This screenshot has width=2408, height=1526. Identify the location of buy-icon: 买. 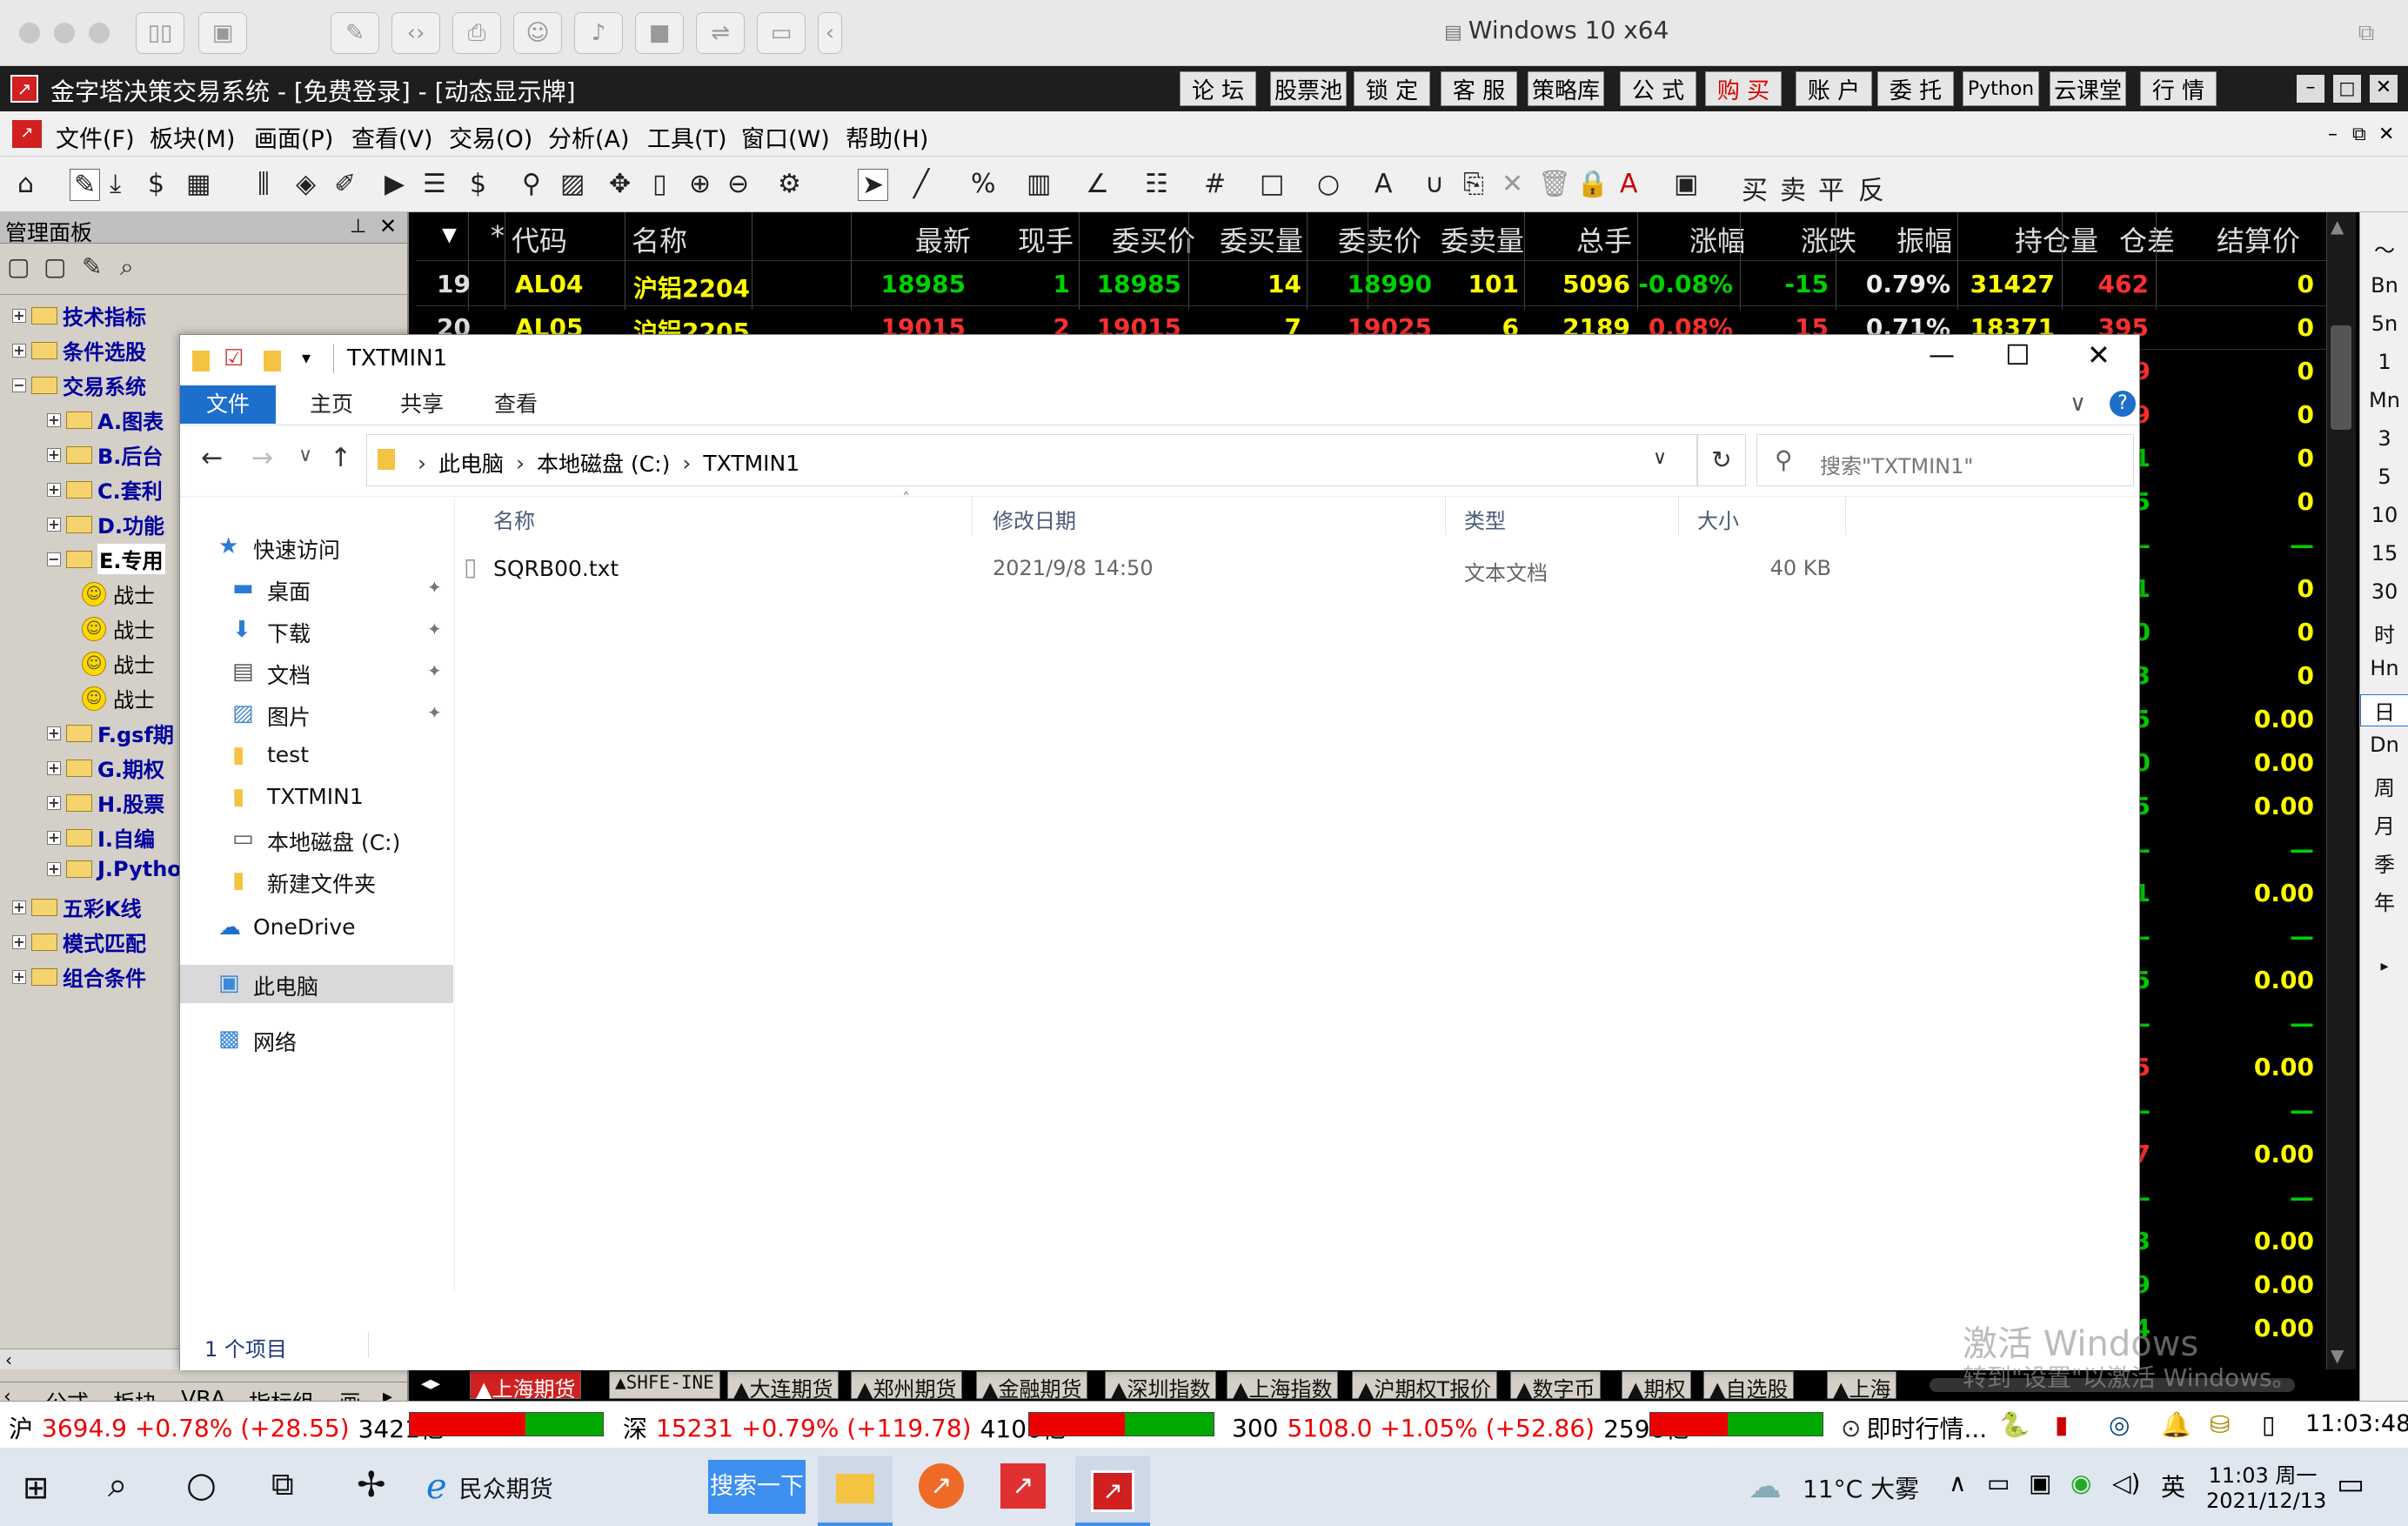
(1755, 188).